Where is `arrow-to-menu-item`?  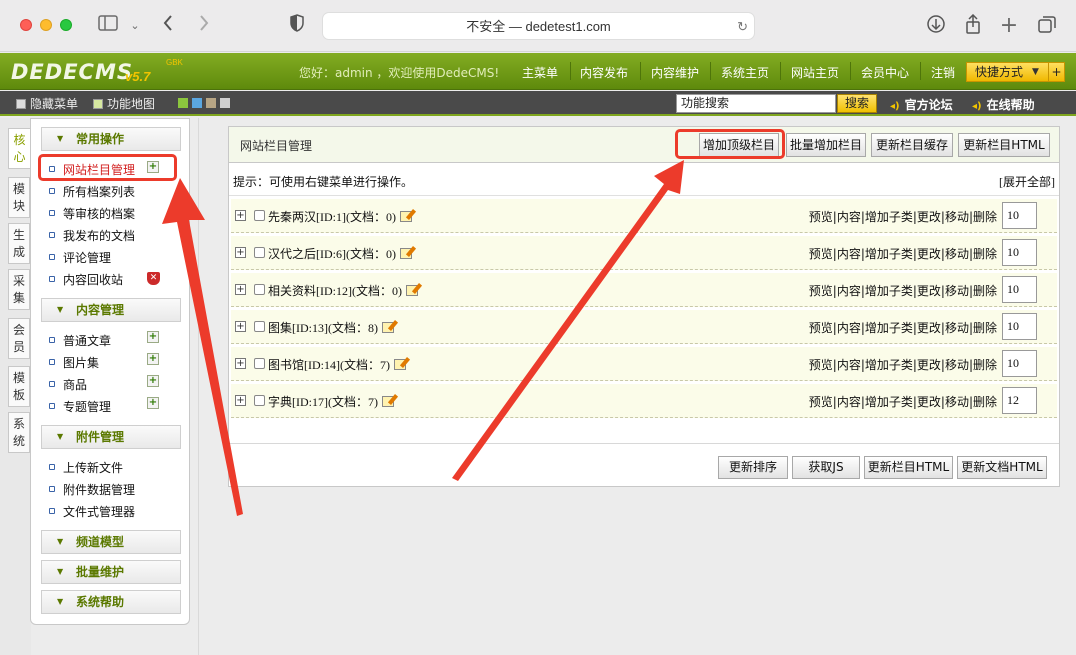
arrow-to-menu-item is located at coordinates (202, 347).